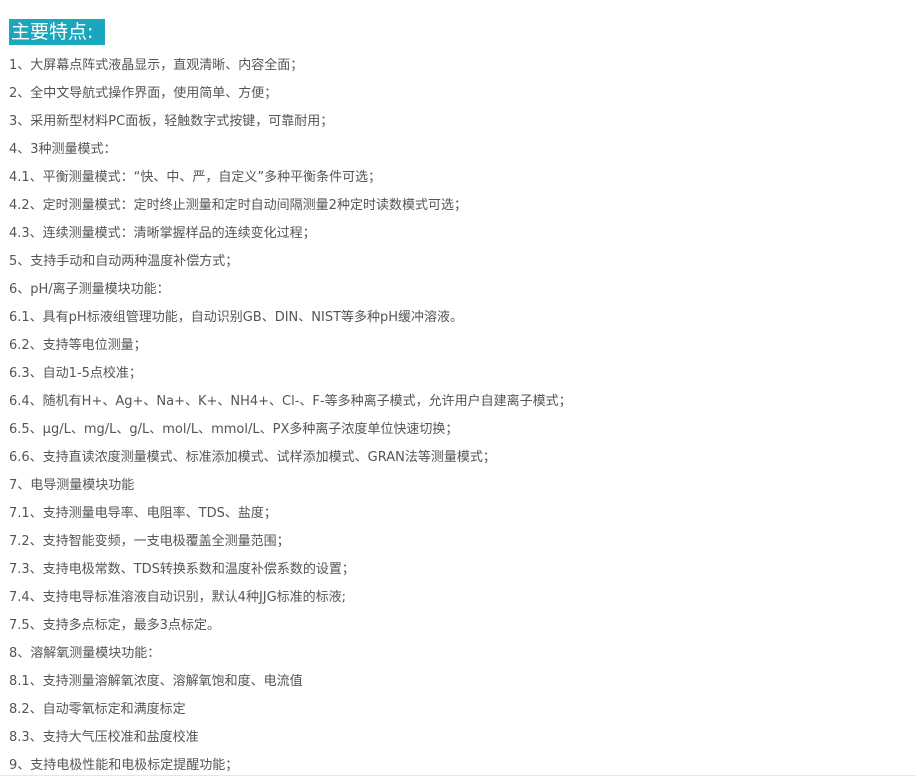 Image resolution: width=916 pixels, height=780 pixels. I want to click on feature-item: 4.1、平衡测量模式：“快、中、严，自定义”多种平衡条件可选；, so click(195, 177).